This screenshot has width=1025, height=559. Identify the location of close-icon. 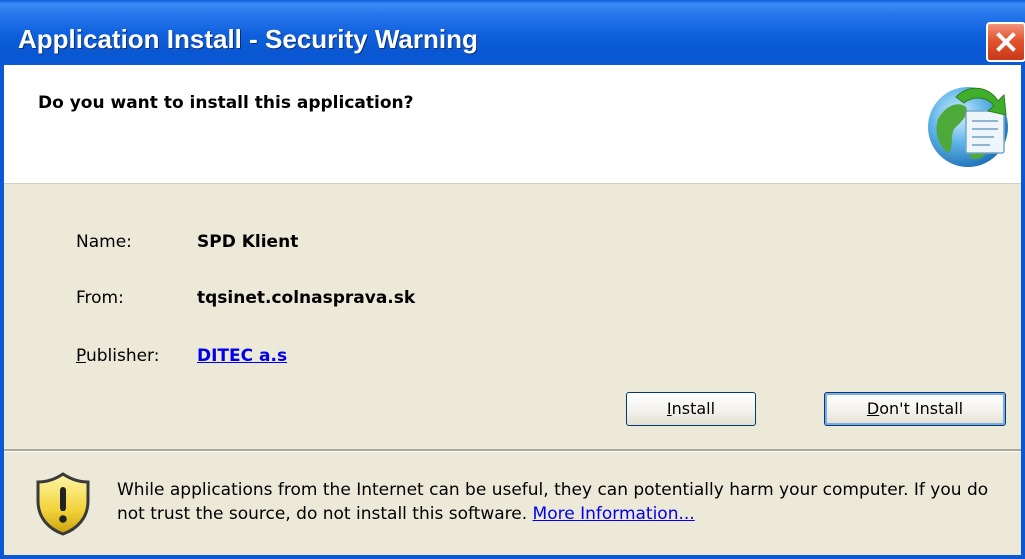
(1006, 42).